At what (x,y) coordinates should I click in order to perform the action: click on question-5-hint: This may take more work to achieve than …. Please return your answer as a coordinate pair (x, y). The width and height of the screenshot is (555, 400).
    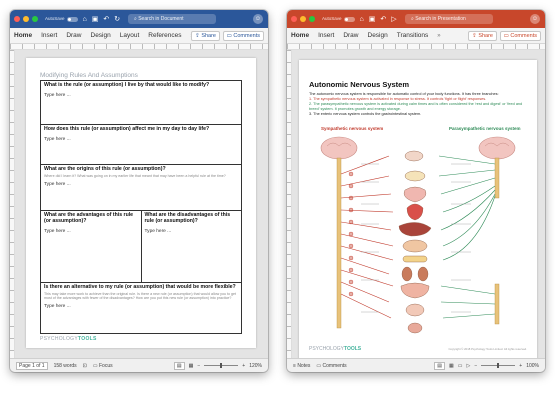
    Looking at the image, I should click on (140, 296).